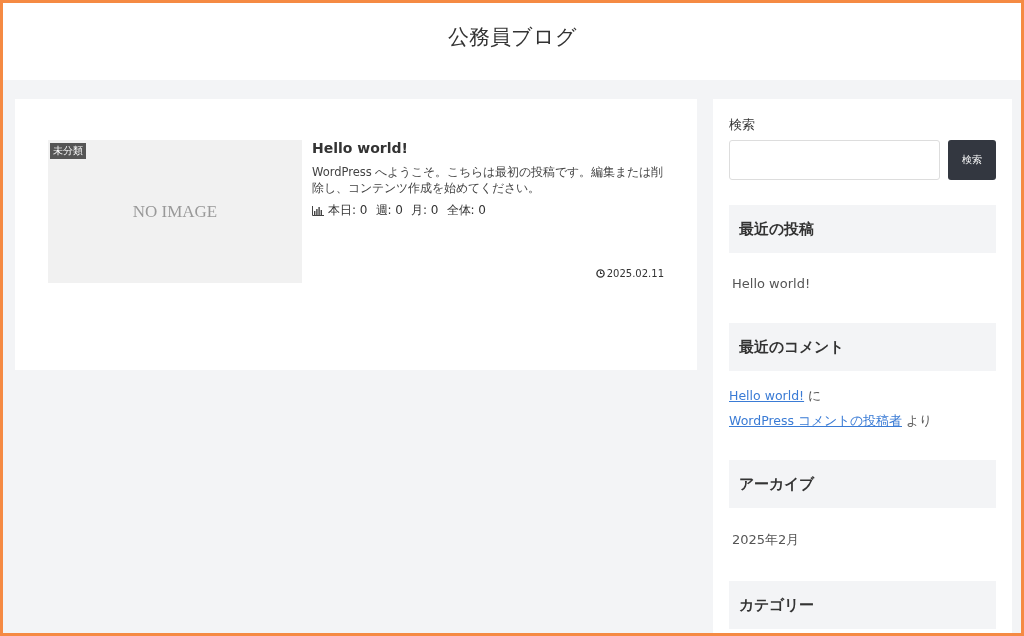  I want to click on search-label: 検索, so click(742, 125).